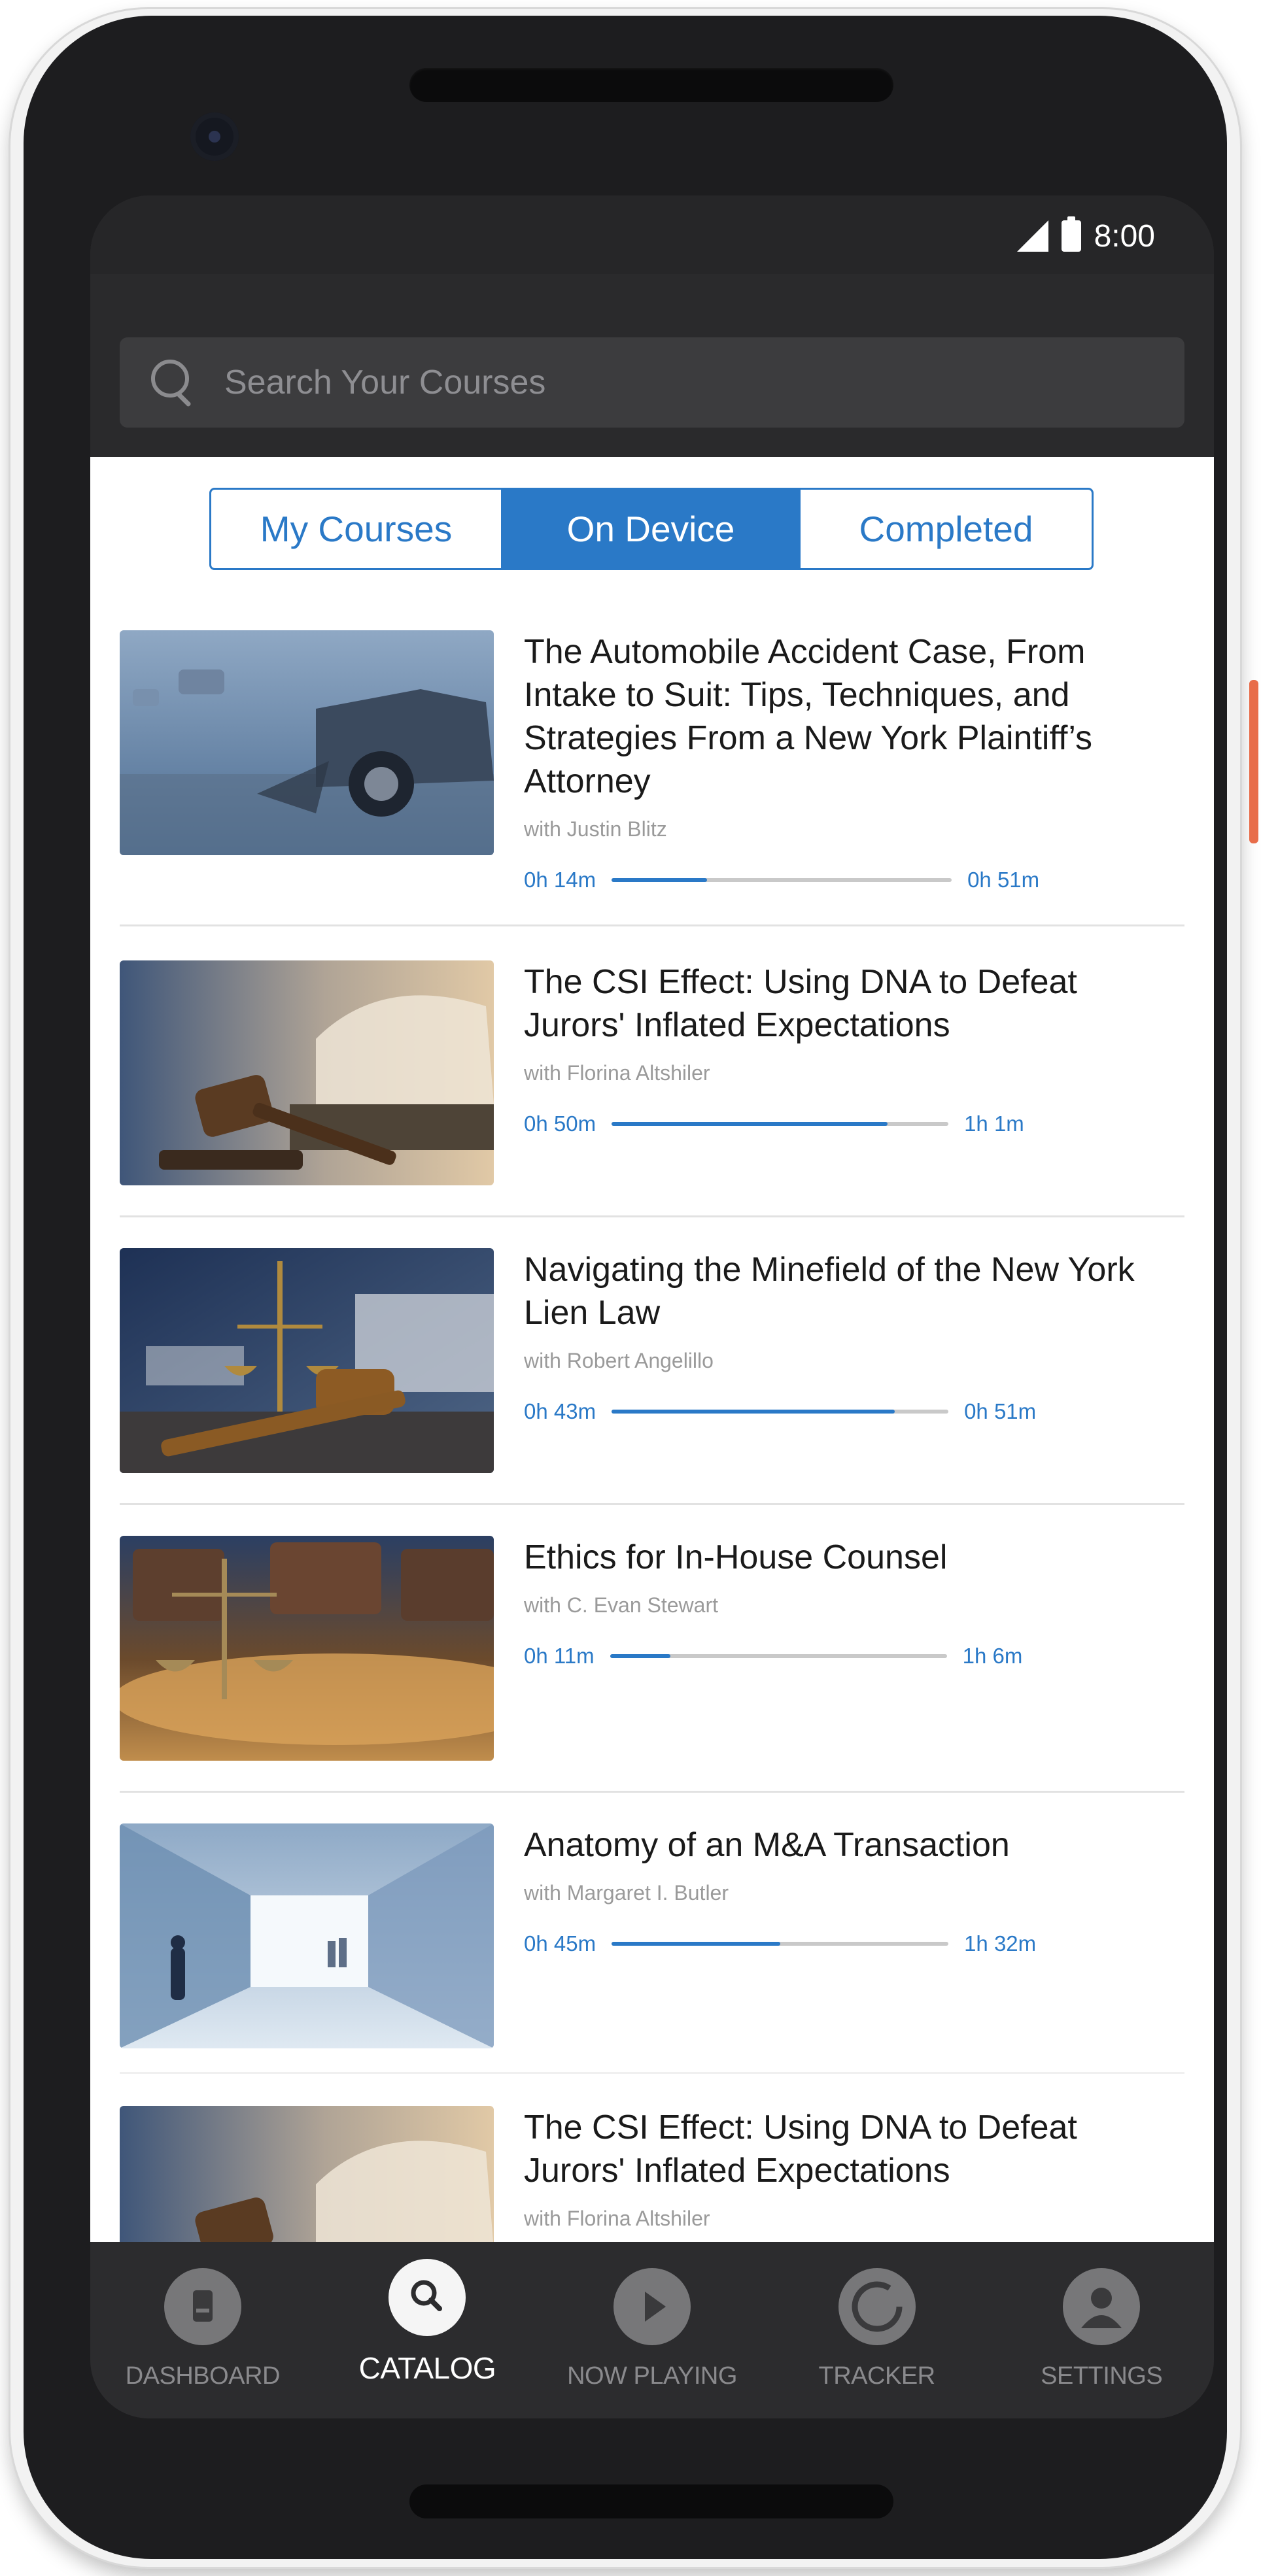 The height and width of the screenshot is (2576, 1261). Describe the element at coordinates (1102, 2306) in the screenshot. I see `user-icon` at that location.